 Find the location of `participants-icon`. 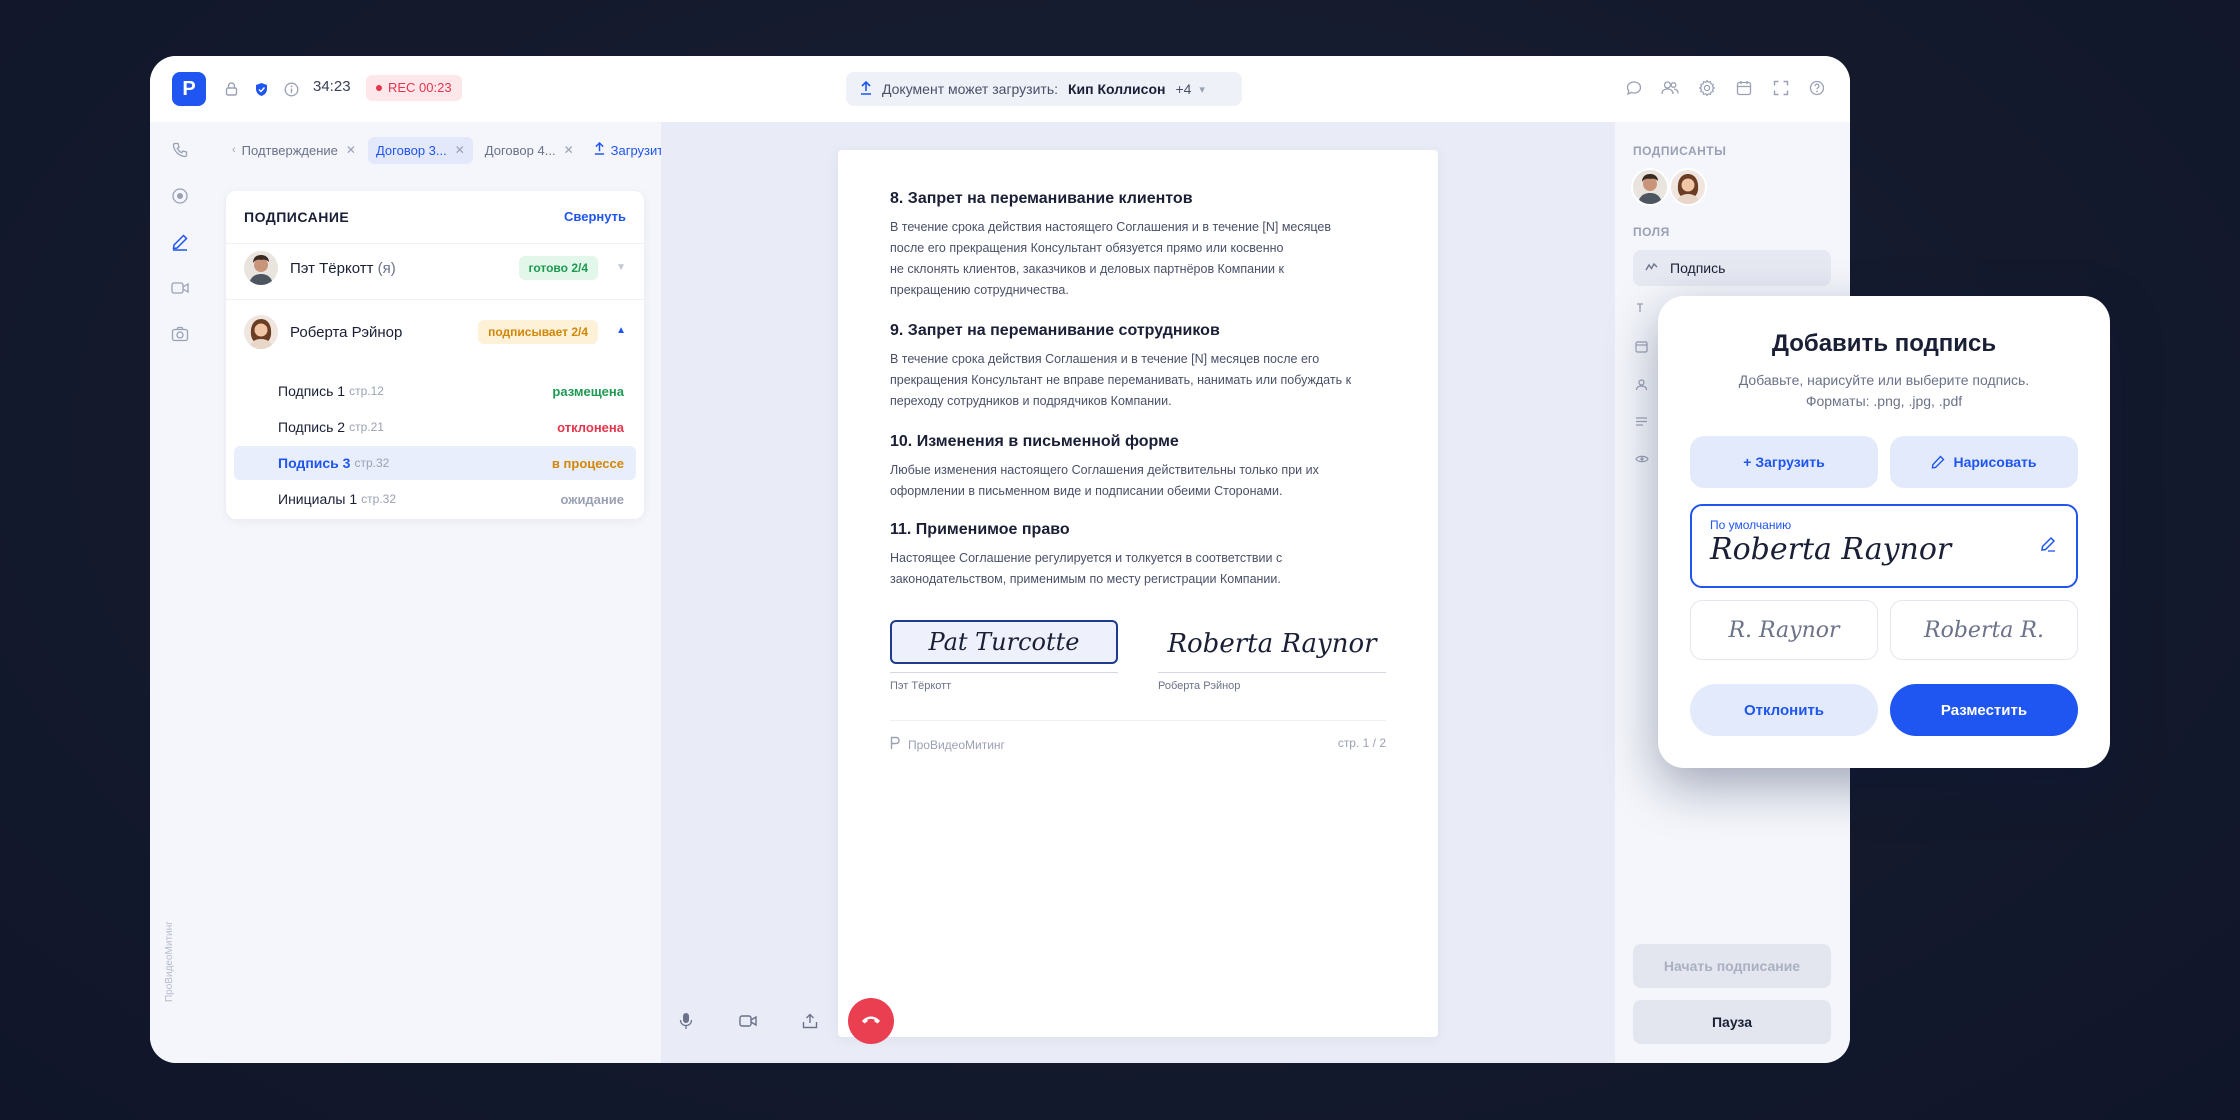

participants-icon is located at coordinates (1670, 88).